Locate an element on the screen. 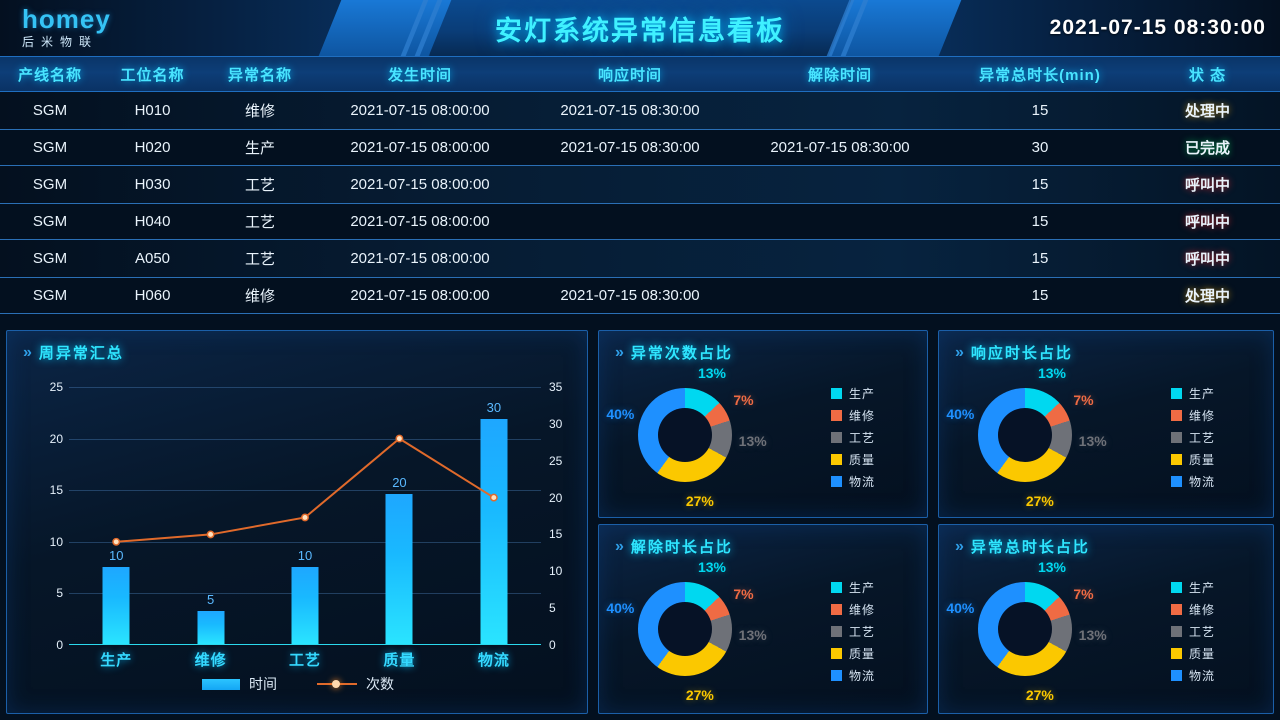  cell-duration: 30 is located at coordinates (1040, 147).